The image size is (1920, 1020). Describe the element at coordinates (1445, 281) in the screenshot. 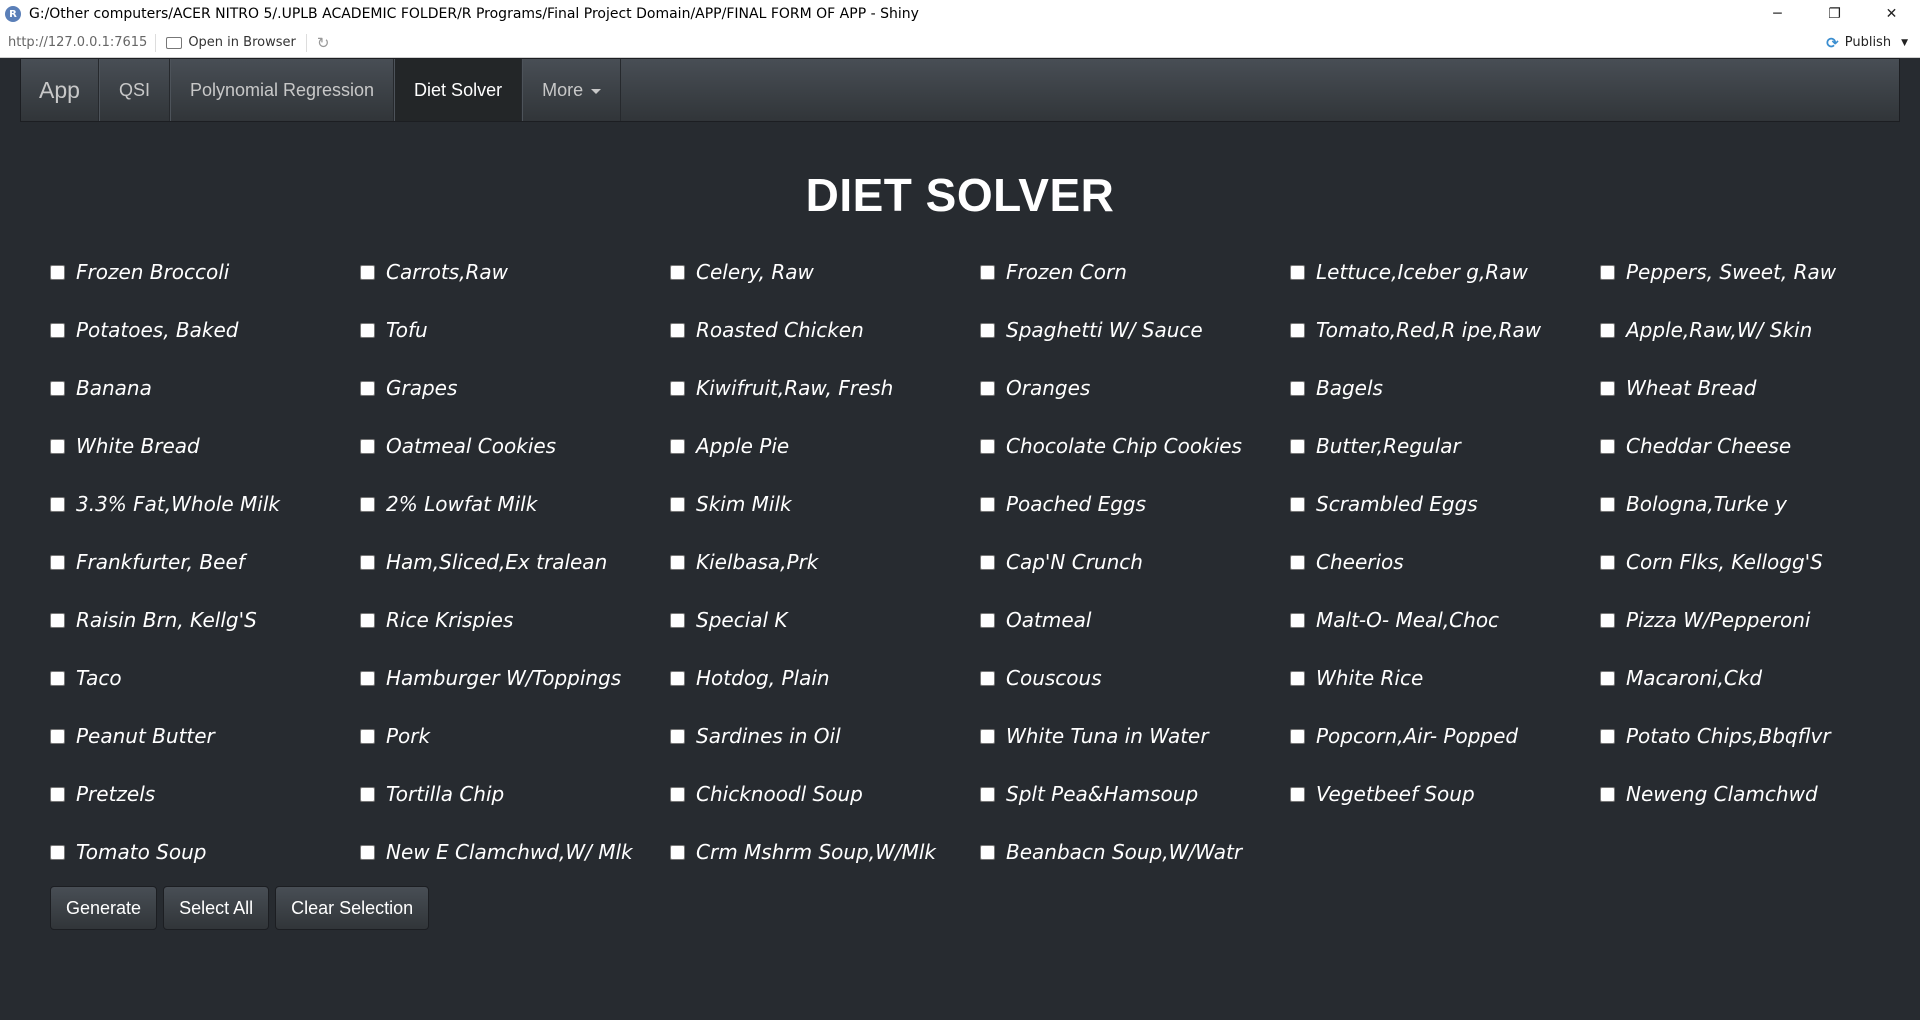

I see `food-checkbox-item: Lettuce,Iceber g,Raw` at that location.